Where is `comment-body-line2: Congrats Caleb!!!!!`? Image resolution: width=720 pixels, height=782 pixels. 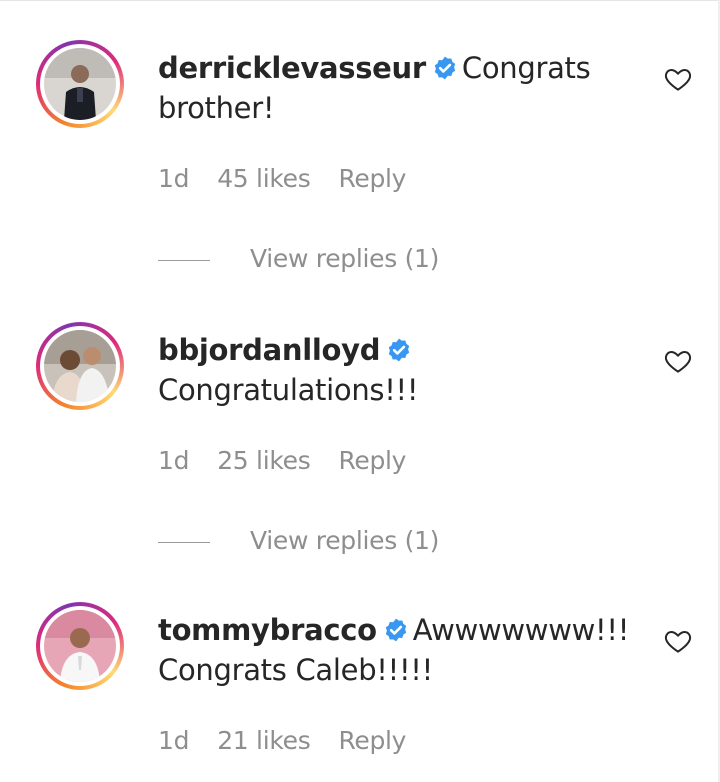 comment-body-line2: Congrats Caleb!!!!! is located at coordinates (295, 670).